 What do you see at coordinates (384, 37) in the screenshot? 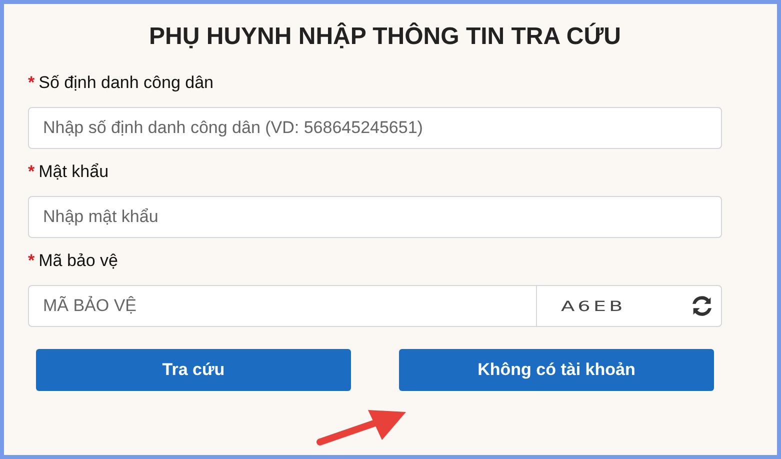
I see `form-title: PHỤ HUYNH NHẬP THÔNG TIN TRA CỨU` at bounding box center [384, 37].